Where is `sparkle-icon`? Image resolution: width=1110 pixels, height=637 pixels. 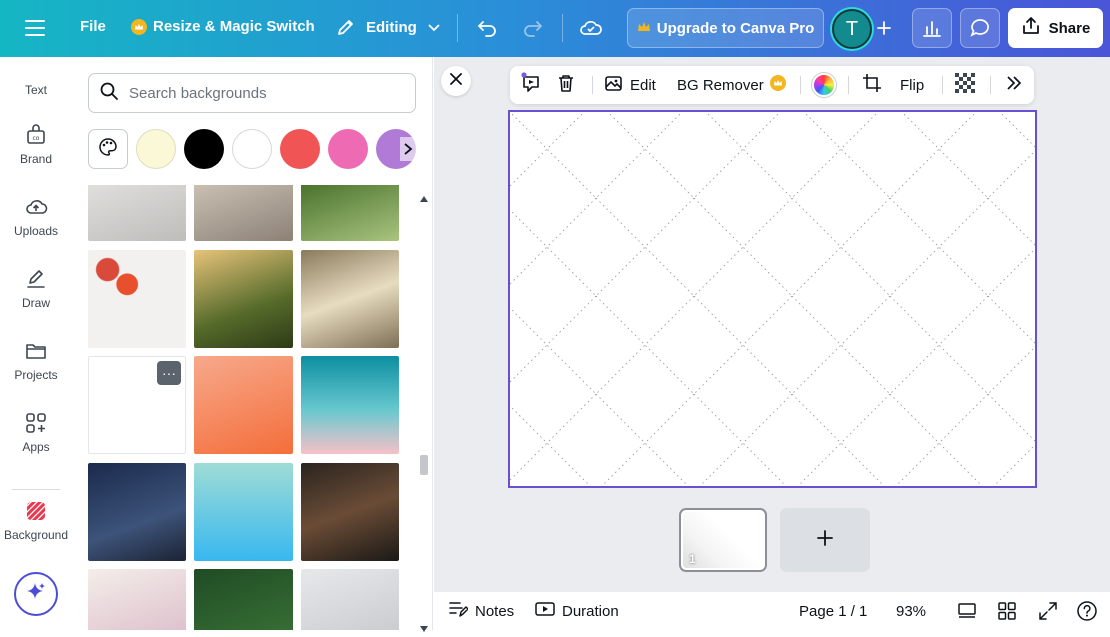 sparkle-icon is located at coordinates (36, 594).